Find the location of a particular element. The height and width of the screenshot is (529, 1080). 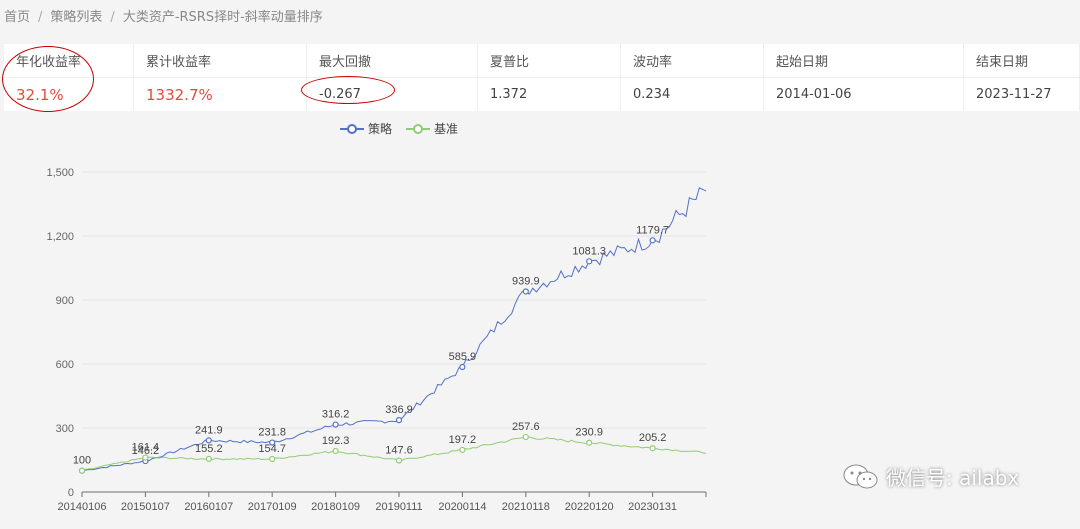

chart-legend: 策略 基准 is located at coordinates (399, 128).